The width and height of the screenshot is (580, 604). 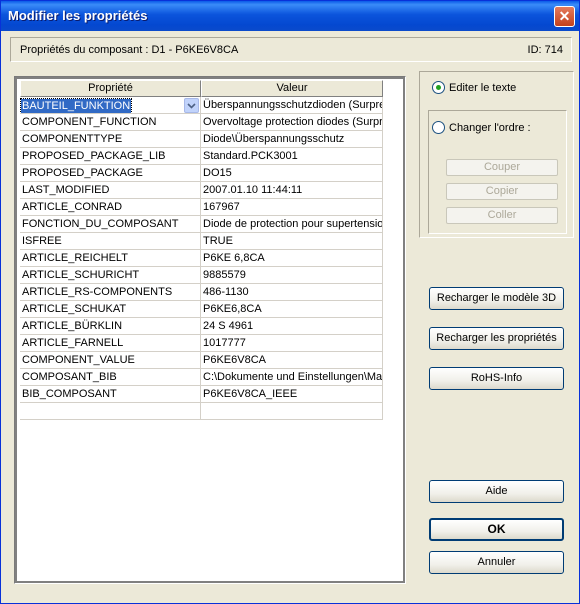 I want to click on property-value-cell: P6KE6V8CA, so click(x=292, y=360).